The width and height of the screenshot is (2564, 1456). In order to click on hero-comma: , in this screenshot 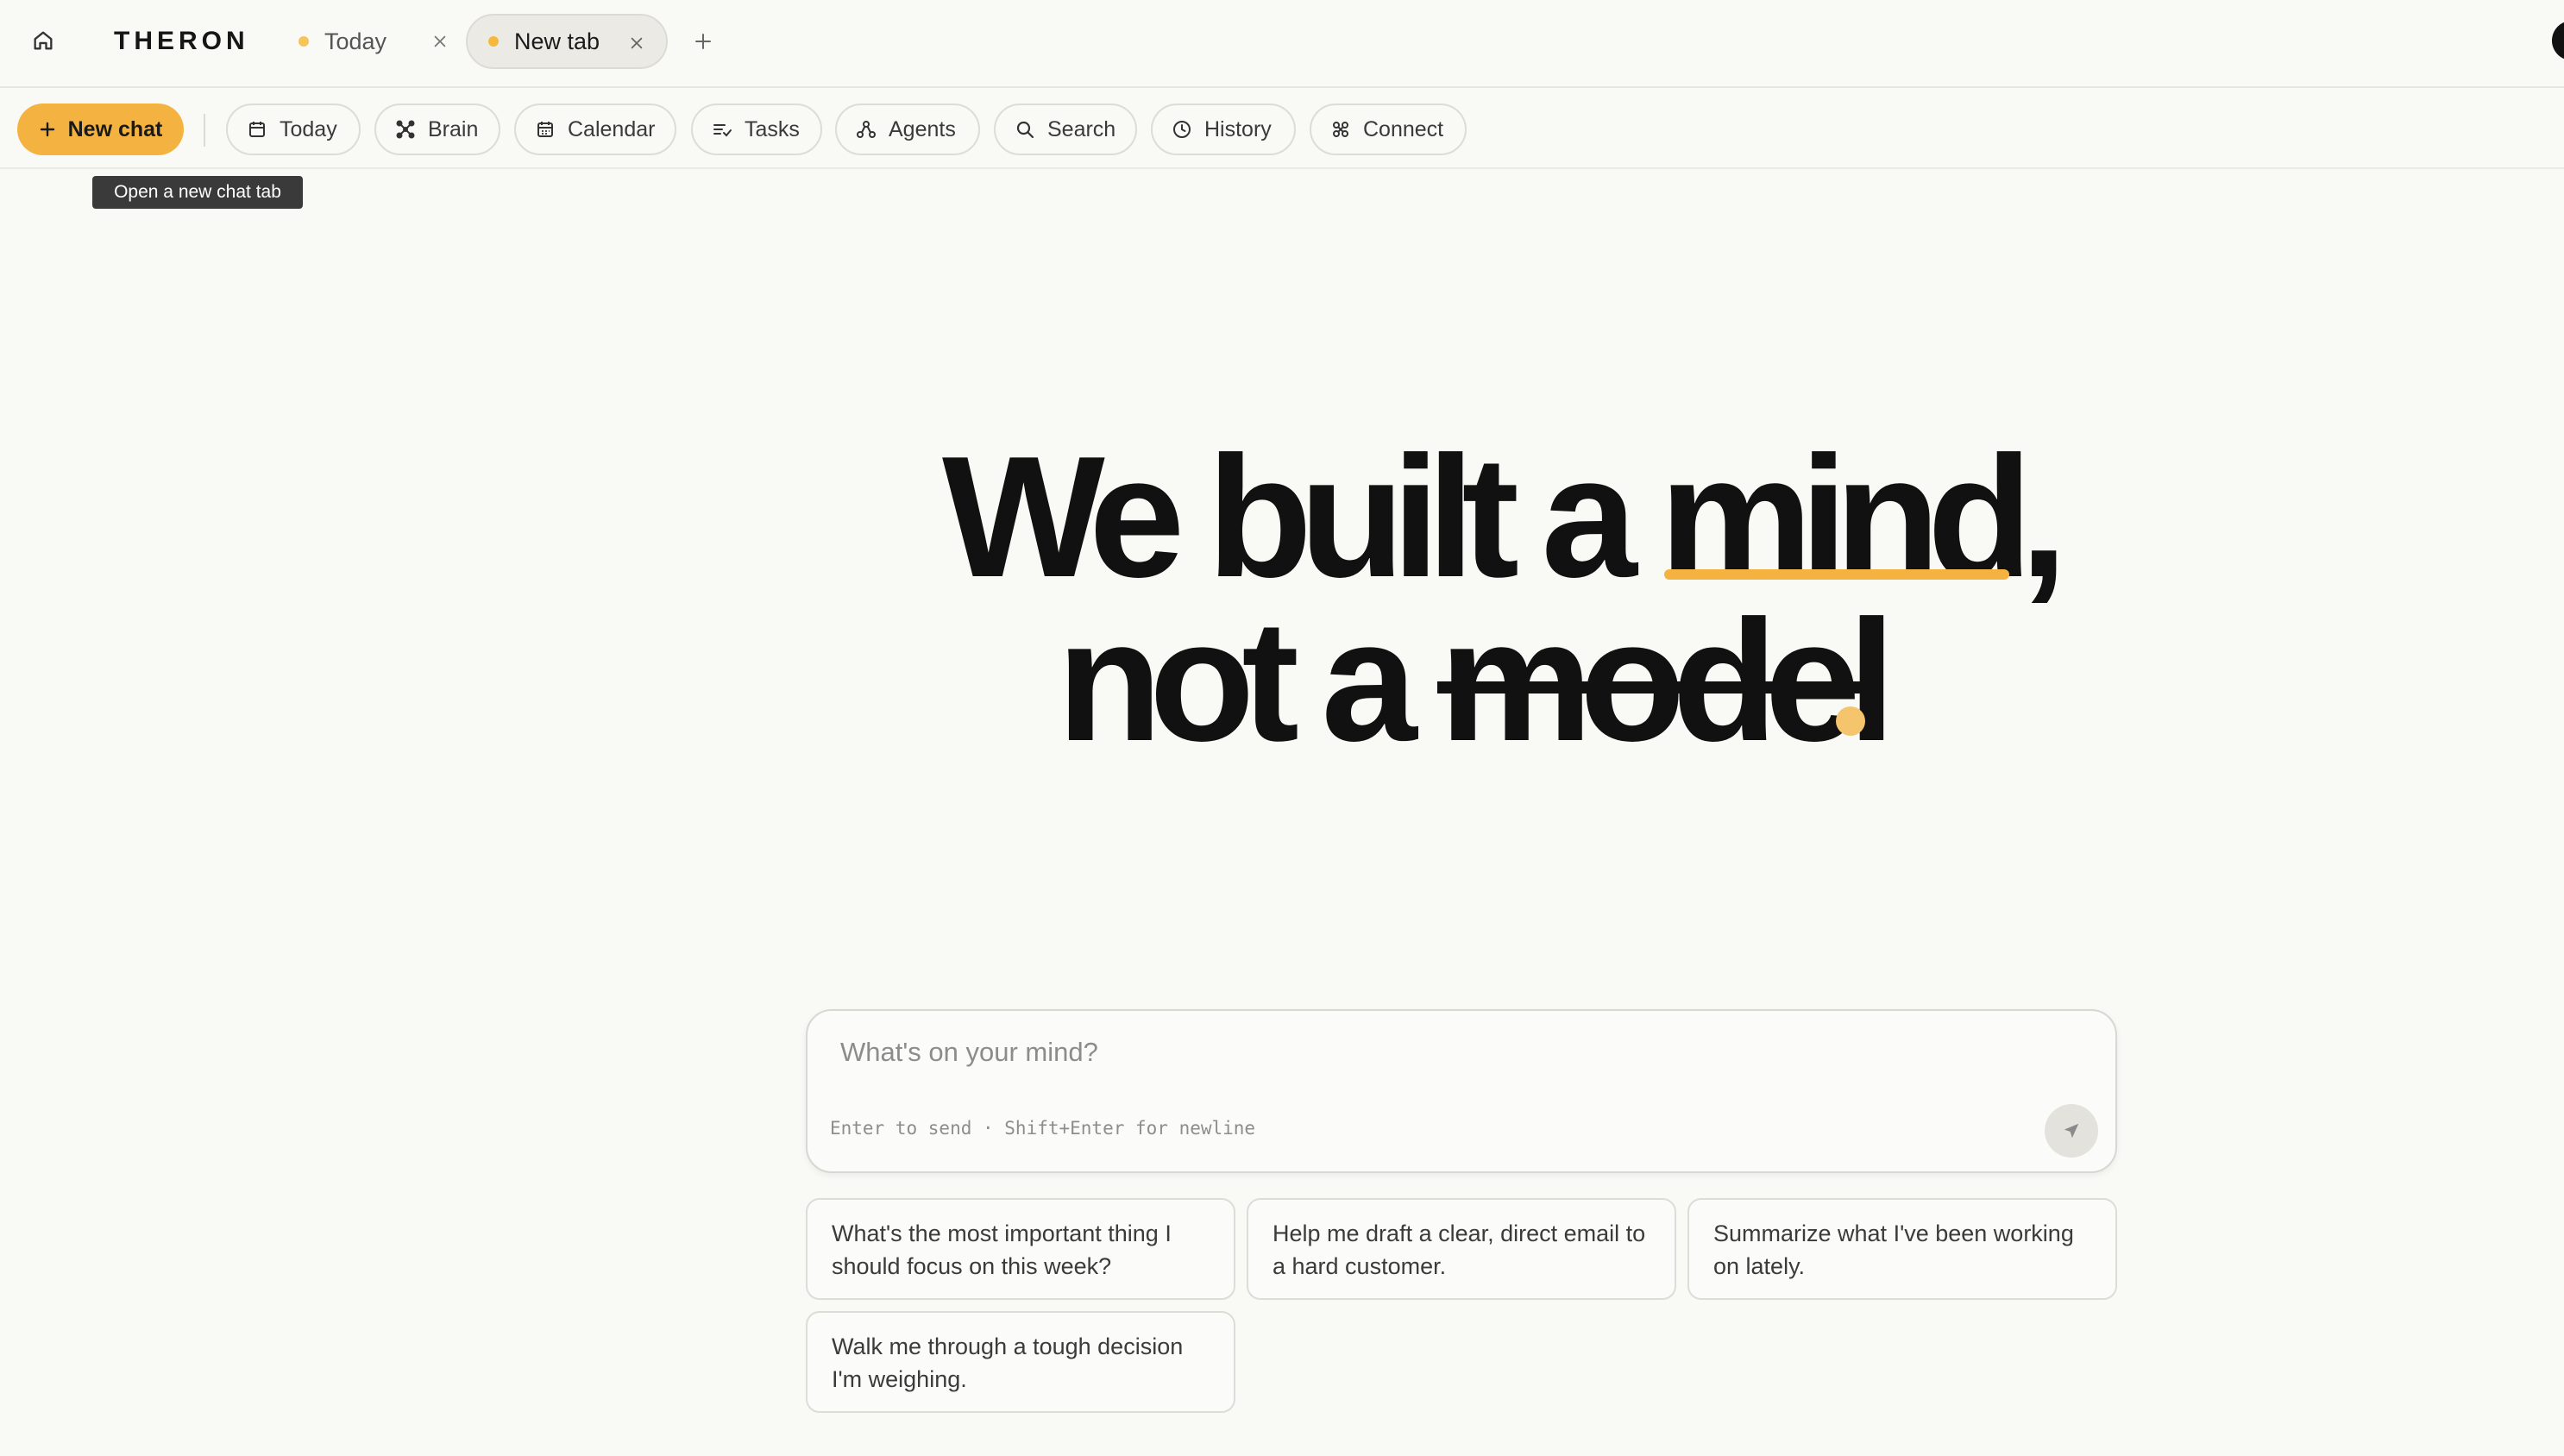, I will do `click(2044, 517)`.